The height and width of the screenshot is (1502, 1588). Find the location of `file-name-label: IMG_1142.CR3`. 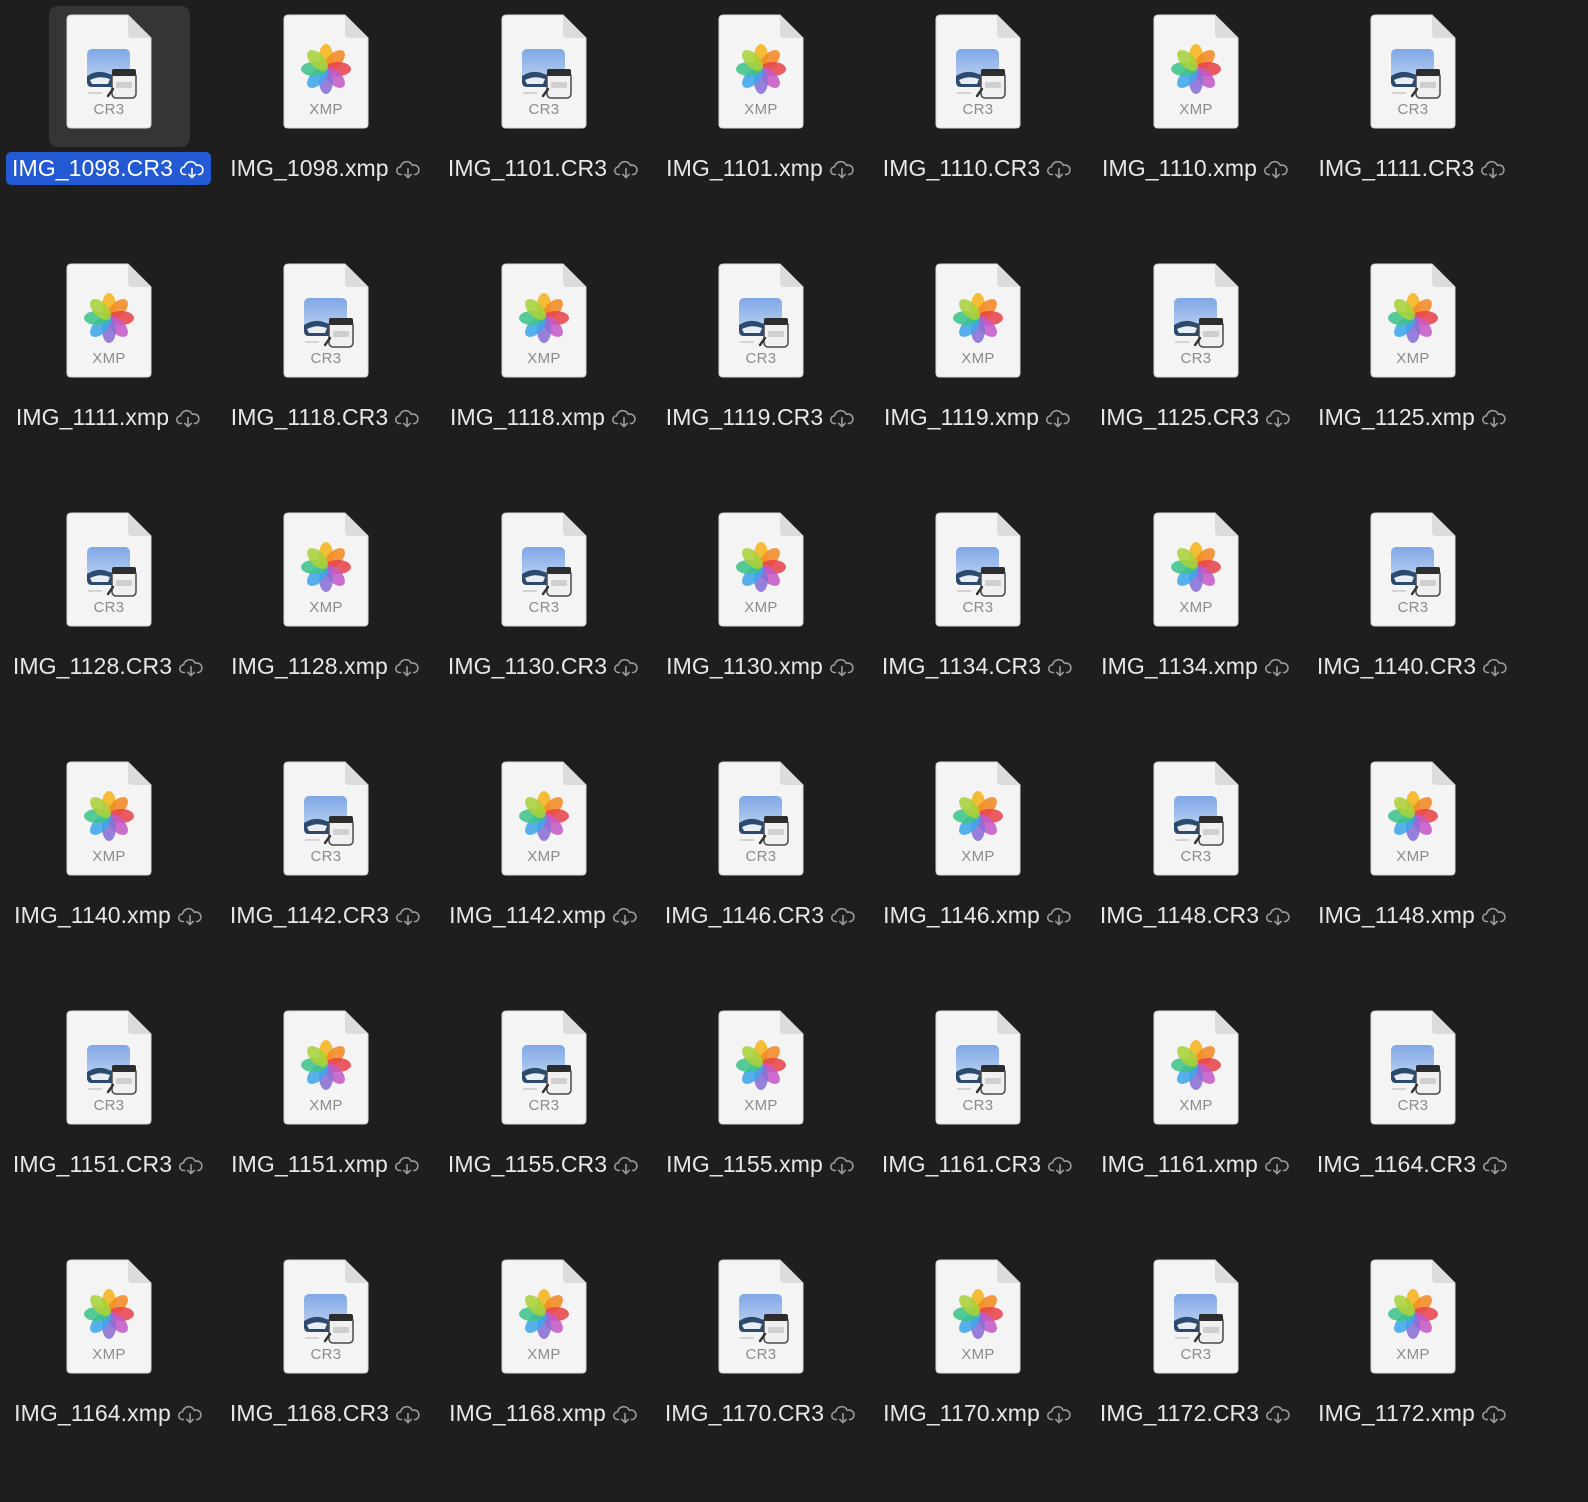

file-name-label: IMG_1142.CR3 is located at coordinates (325, 915).